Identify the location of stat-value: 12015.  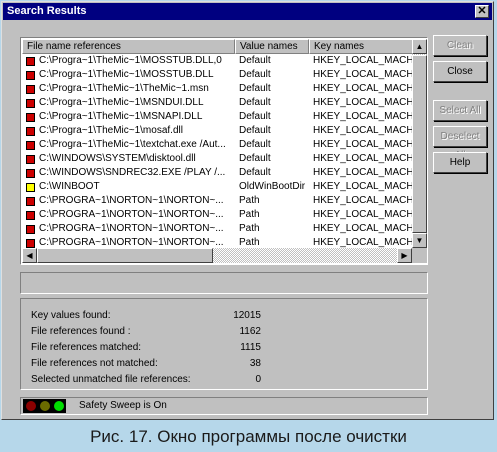
(247, 315).